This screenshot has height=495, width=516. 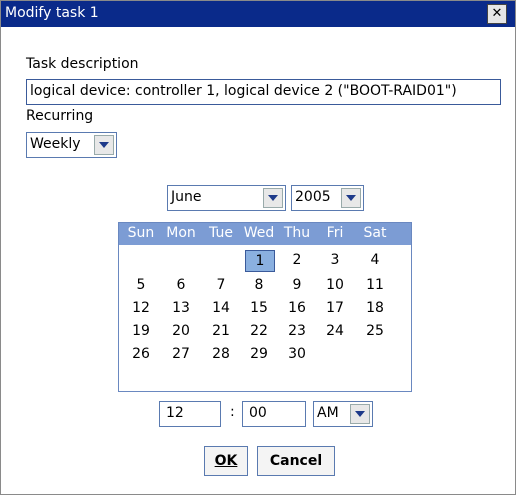 I want to click on calendar-day: 3, so click(x=335, y=260).